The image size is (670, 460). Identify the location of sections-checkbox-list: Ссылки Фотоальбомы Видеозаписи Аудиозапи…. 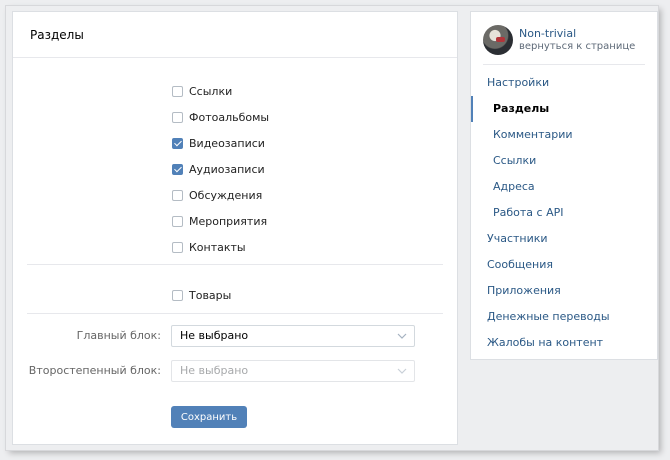
(220, 169).